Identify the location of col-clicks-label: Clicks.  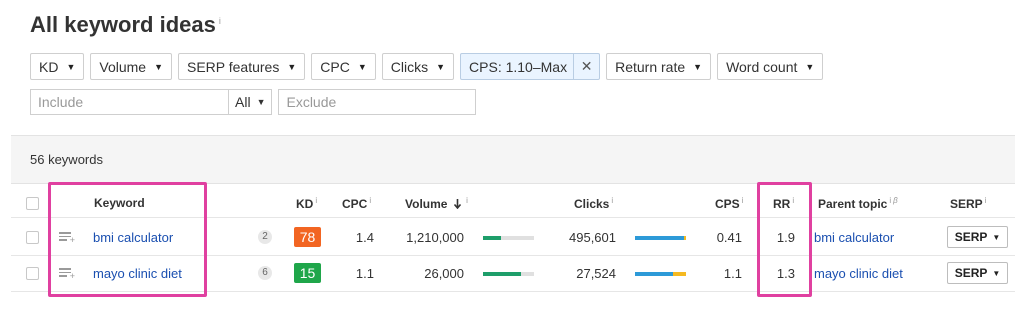
(592, 204).